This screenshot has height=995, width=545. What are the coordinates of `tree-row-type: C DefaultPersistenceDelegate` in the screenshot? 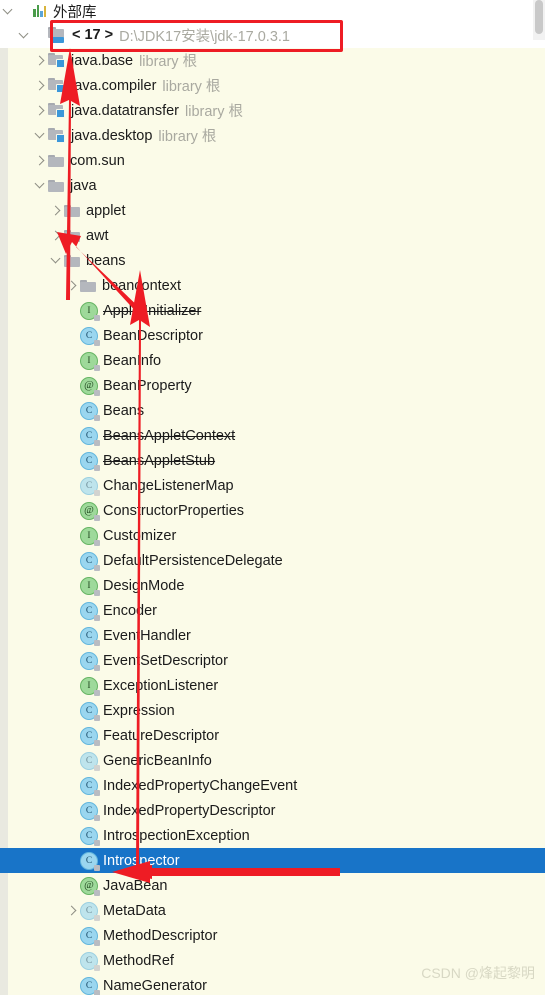 It's located at (272, 560).